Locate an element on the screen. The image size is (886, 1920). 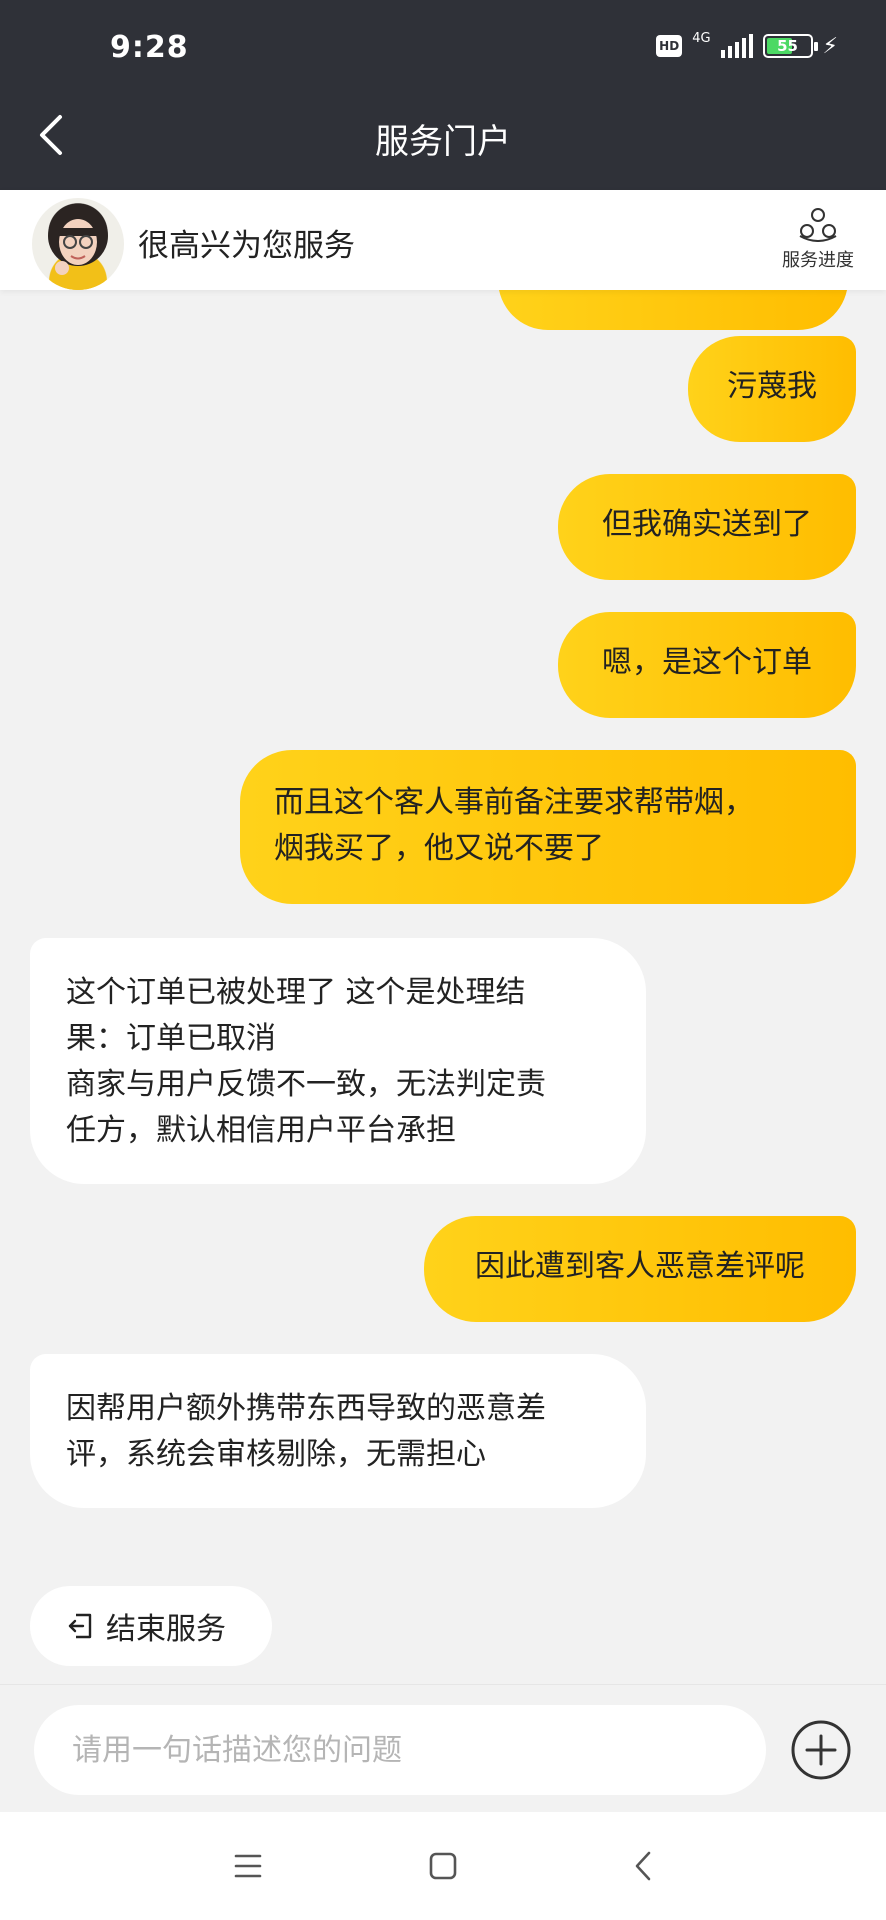
status-time: 9:28 is located at coordinates (149, 47).